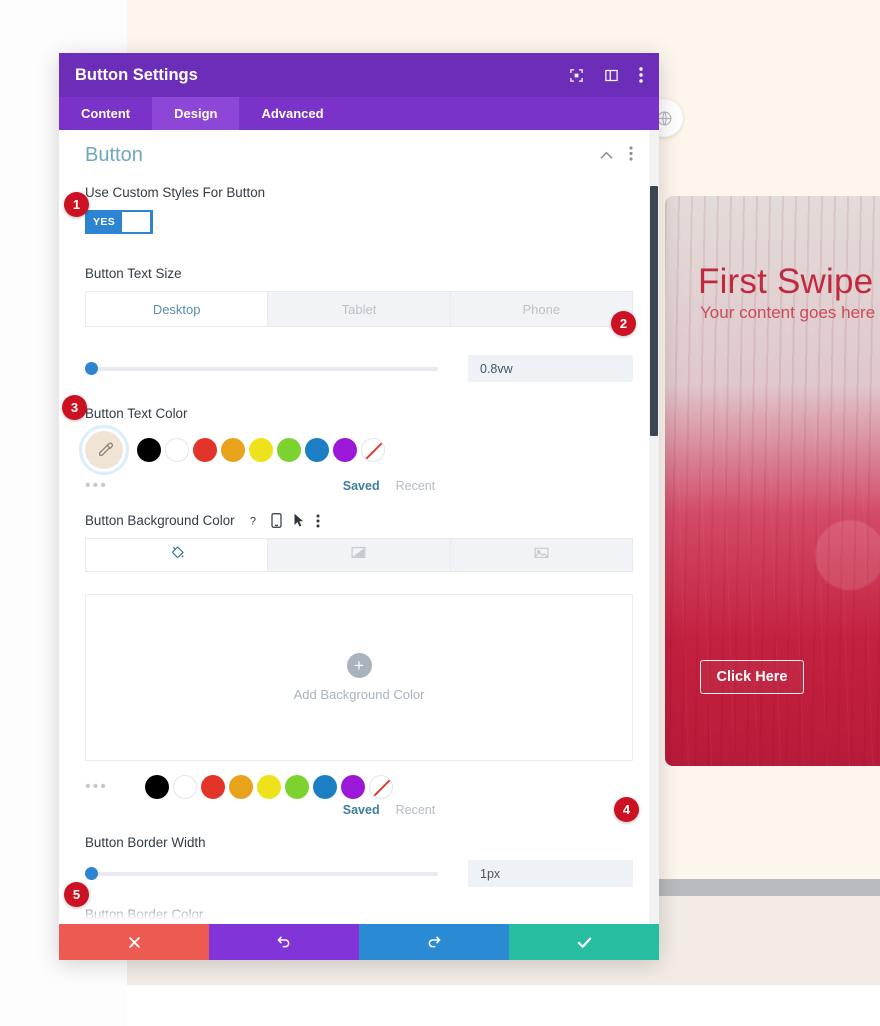 Image resolution: width=880 pixels, height=1026 pixels. I want to click on background-more-options-icon, so click(318, 521).